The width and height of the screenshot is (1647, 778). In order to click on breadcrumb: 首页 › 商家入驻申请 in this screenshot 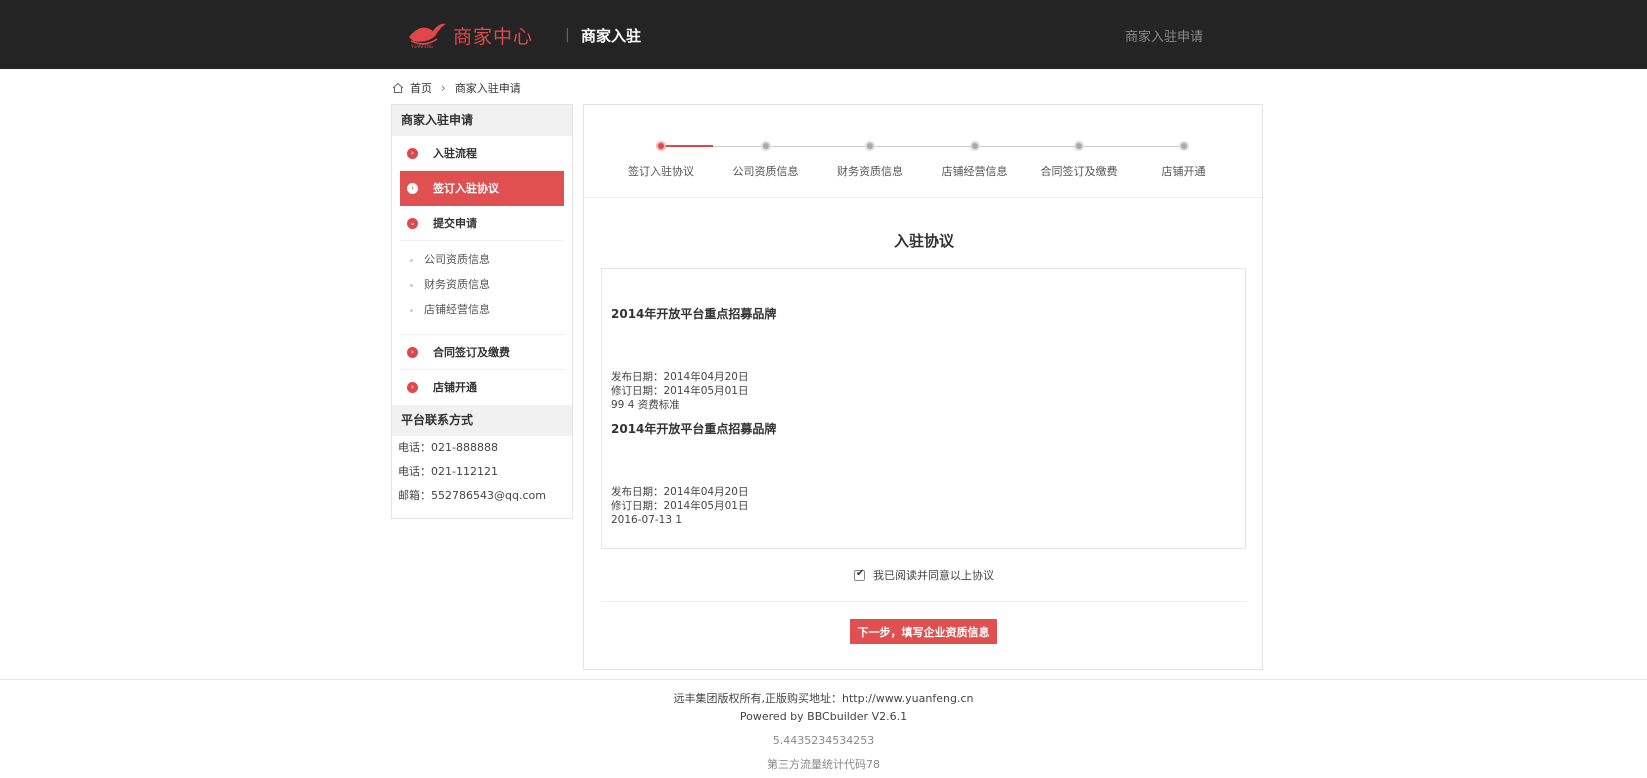, I will do `click(456, 88)`.